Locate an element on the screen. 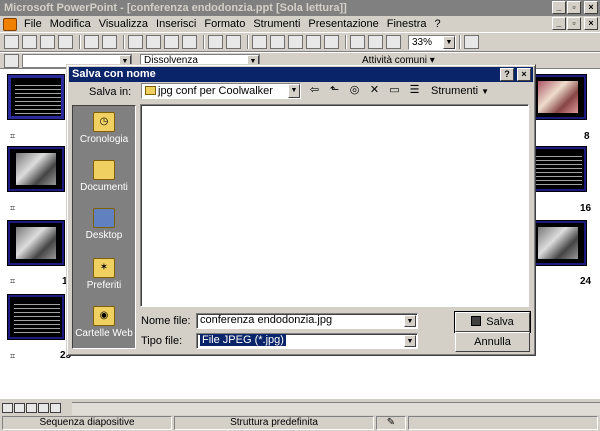 Image resolution: width=600 pixels, height=431 pixels. menu-help: ? is located at coordinates (438, 24).